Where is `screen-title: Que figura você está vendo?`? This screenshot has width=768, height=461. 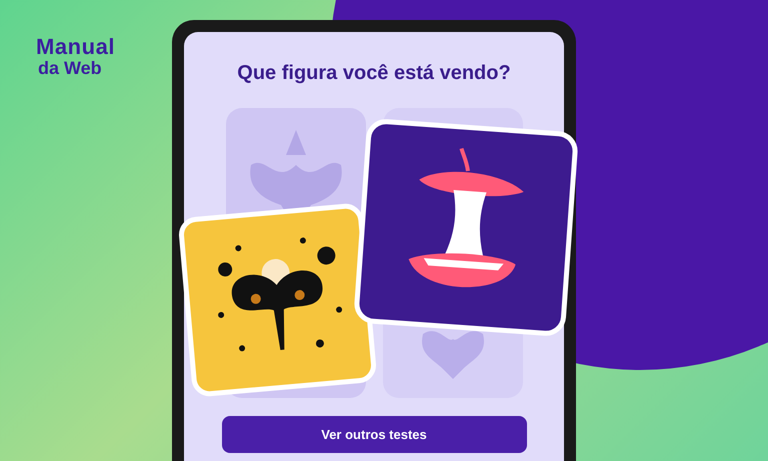
screen-title: Que figura você está vendo? is located at coordinates (374, 73).